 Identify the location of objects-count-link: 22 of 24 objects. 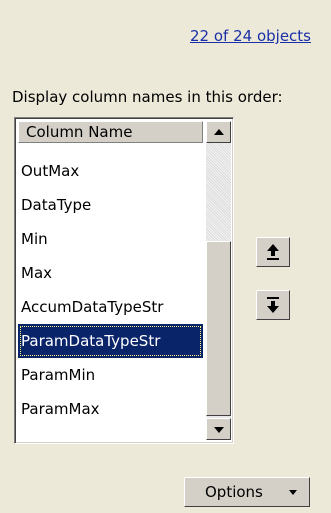
(250, 36).